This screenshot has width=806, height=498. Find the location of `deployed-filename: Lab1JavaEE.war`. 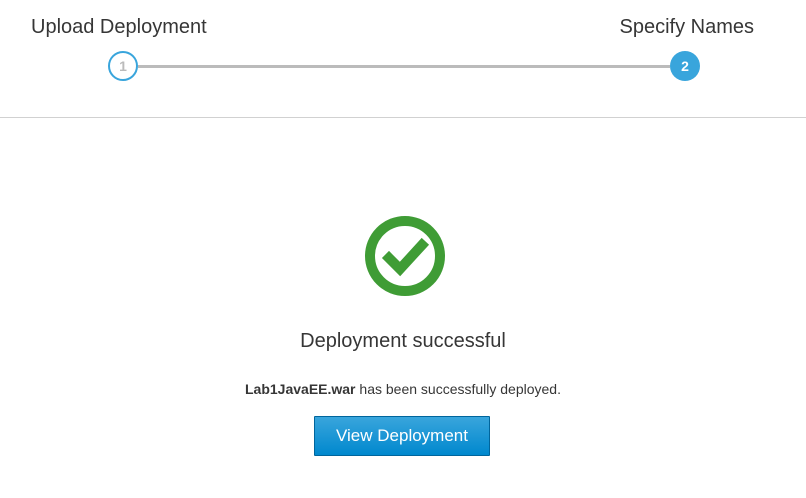

deployed-filename: Lab1JavaEE.war is located at coordinates (300, 389).